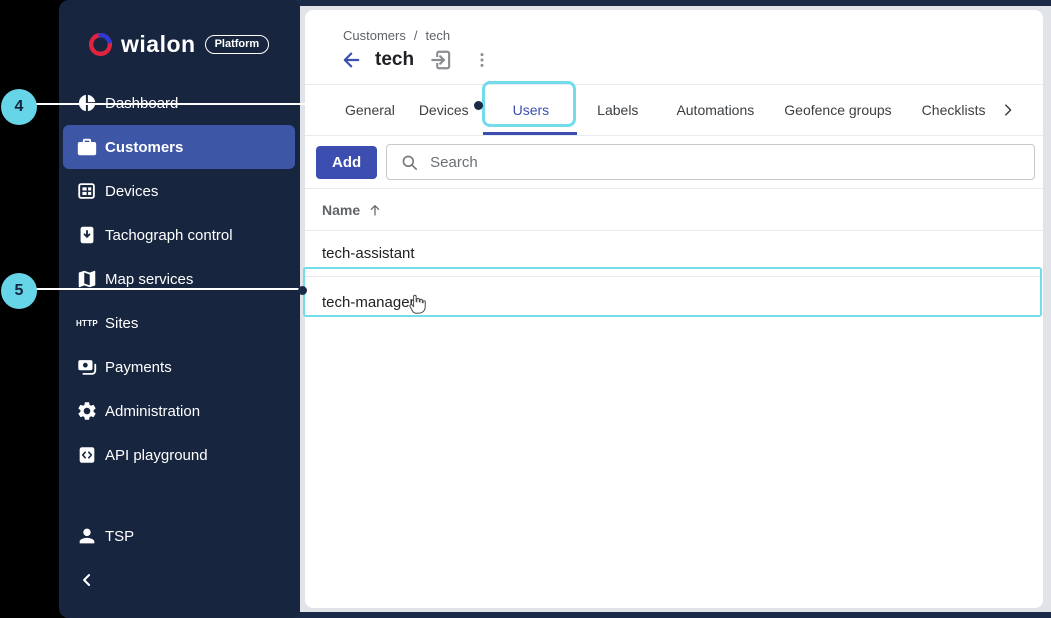 The width and height of the screenshot is (1051, 618). Describe the element at coordinates (341, 209) in the screenshot. I see `column-name-label: Name` at that location.